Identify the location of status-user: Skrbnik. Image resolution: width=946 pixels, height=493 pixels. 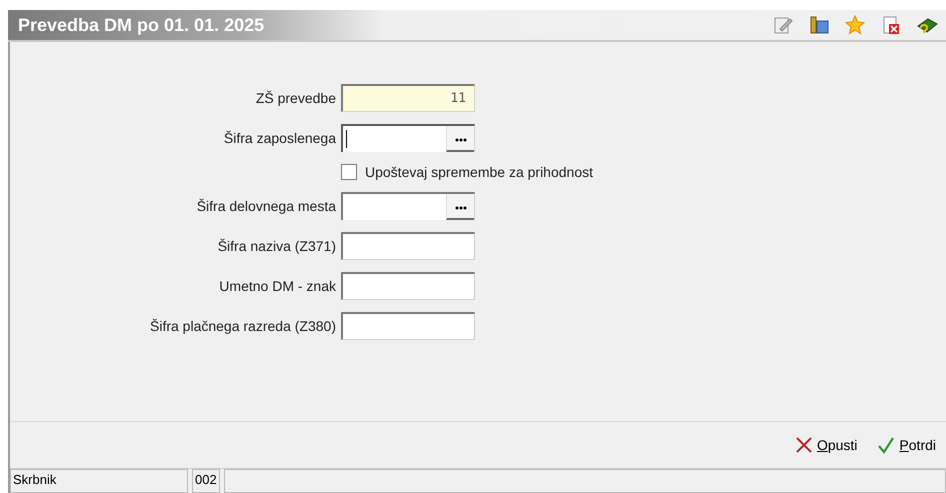
(99, 481).